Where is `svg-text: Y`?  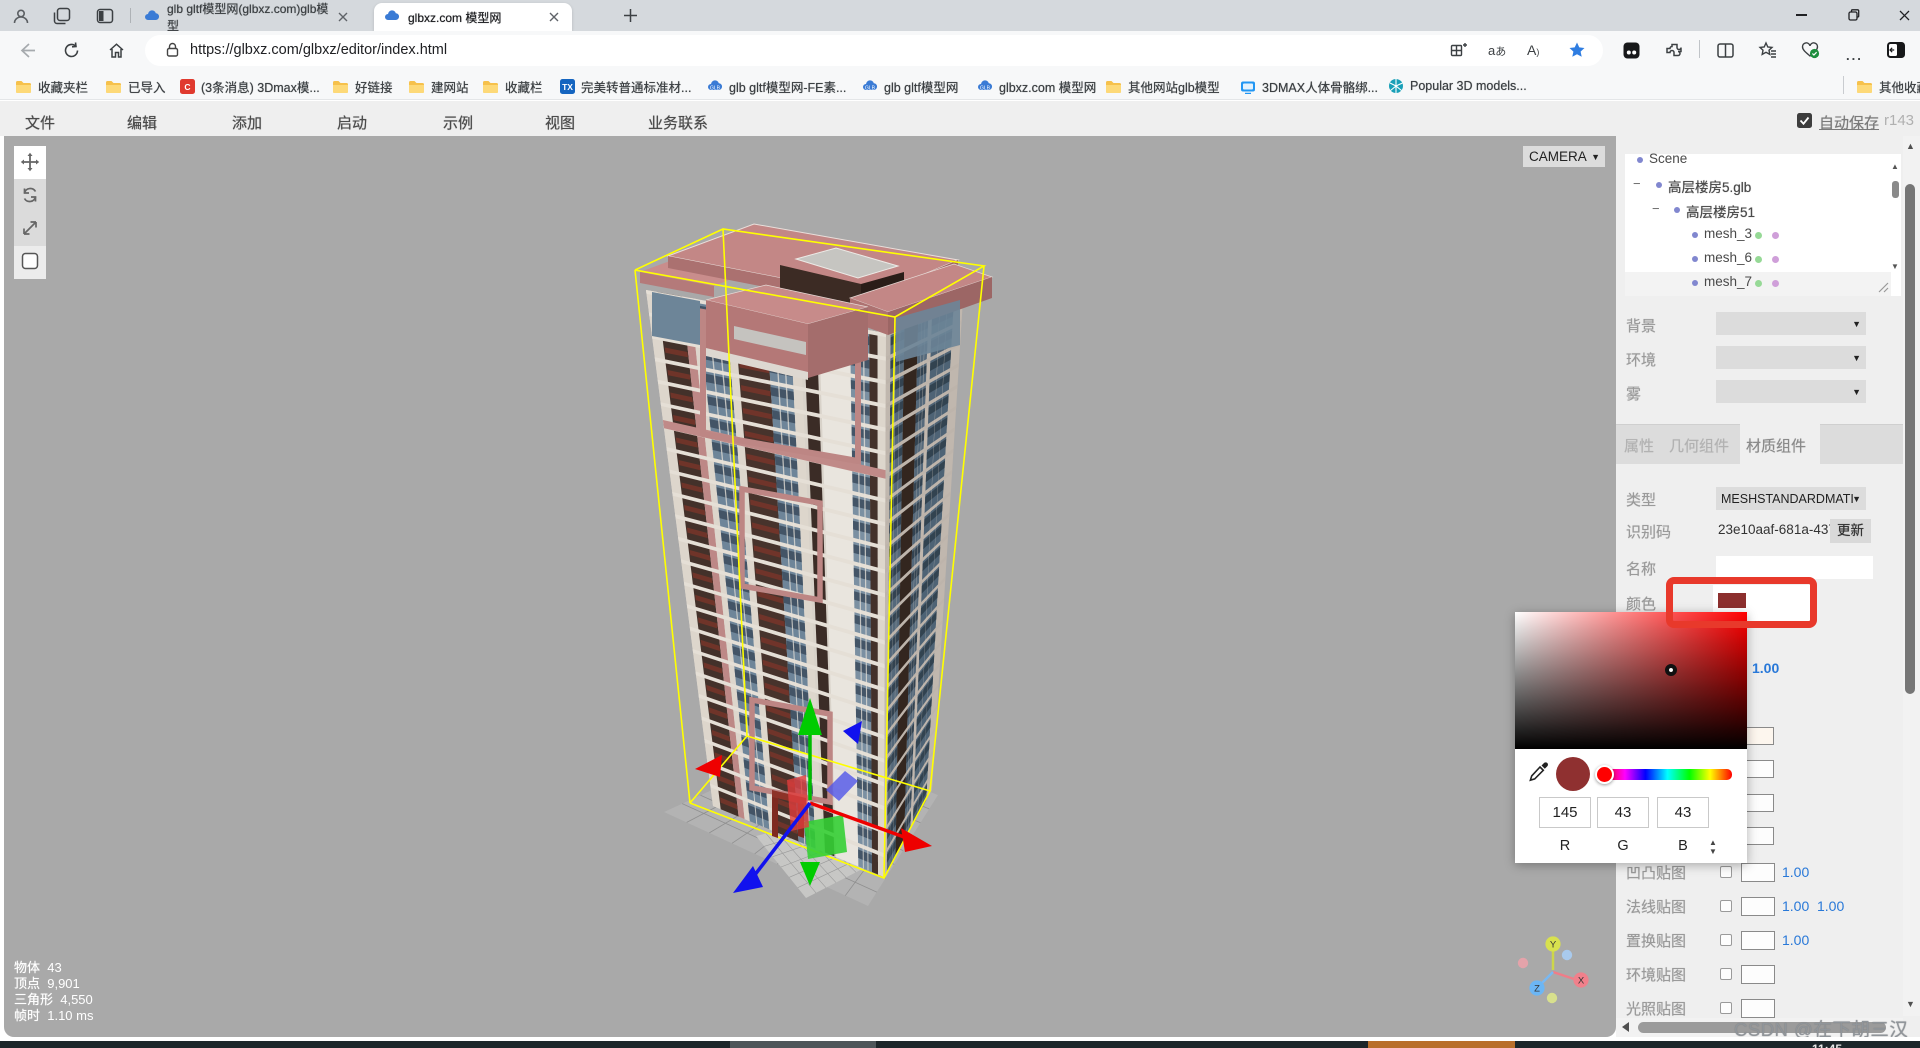 svg-text: Y is located at coordinates (1553, 945).